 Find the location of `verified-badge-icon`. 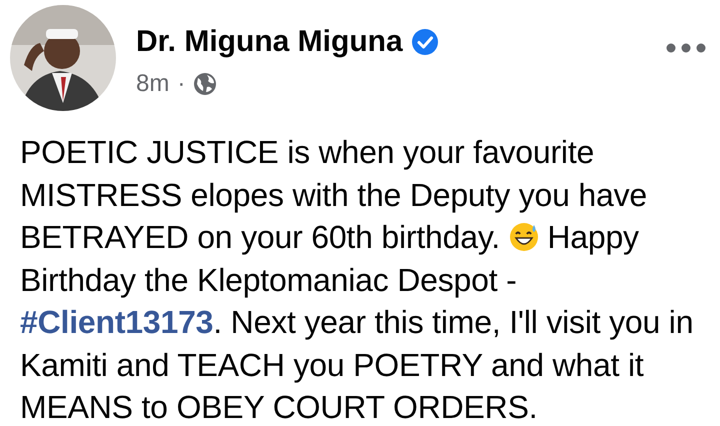

verified-badge-icon is located at coordinates (424, 42).